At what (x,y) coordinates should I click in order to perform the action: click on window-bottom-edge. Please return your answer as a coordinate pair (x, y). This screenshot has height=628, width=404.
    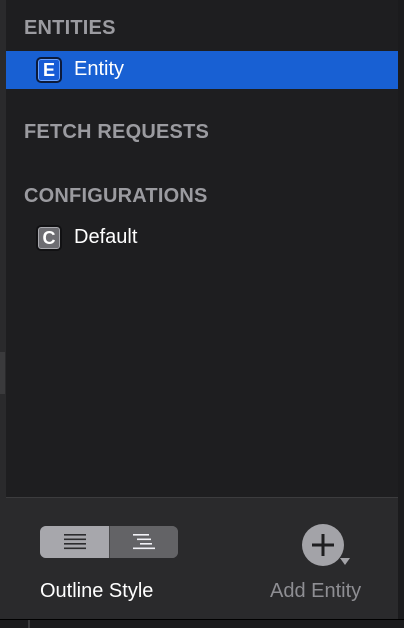
    Looking at the image, I should click on (202, 623).